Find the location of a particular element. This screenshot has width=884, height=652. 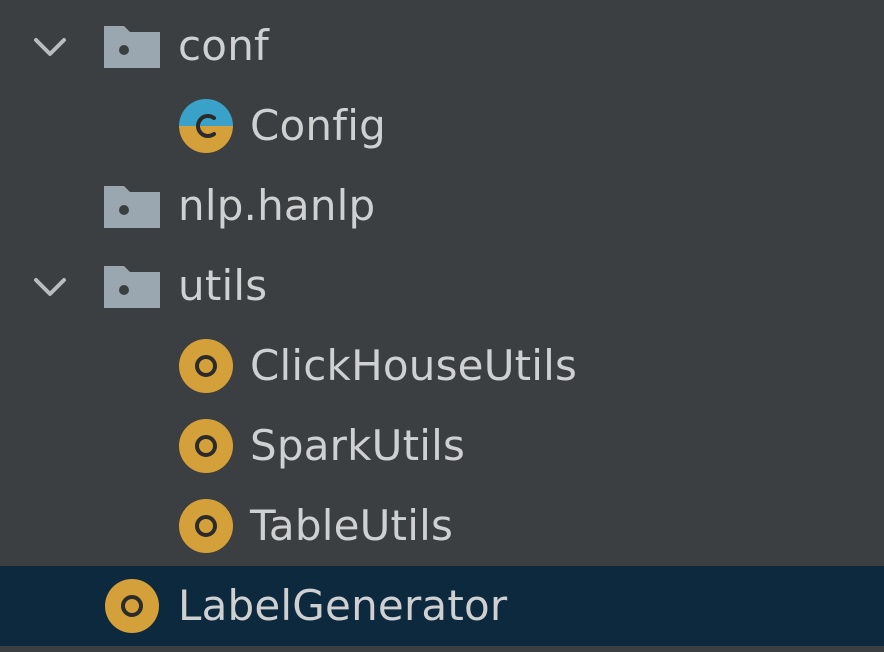

config-class-icon is located at coordinates (206, 126).